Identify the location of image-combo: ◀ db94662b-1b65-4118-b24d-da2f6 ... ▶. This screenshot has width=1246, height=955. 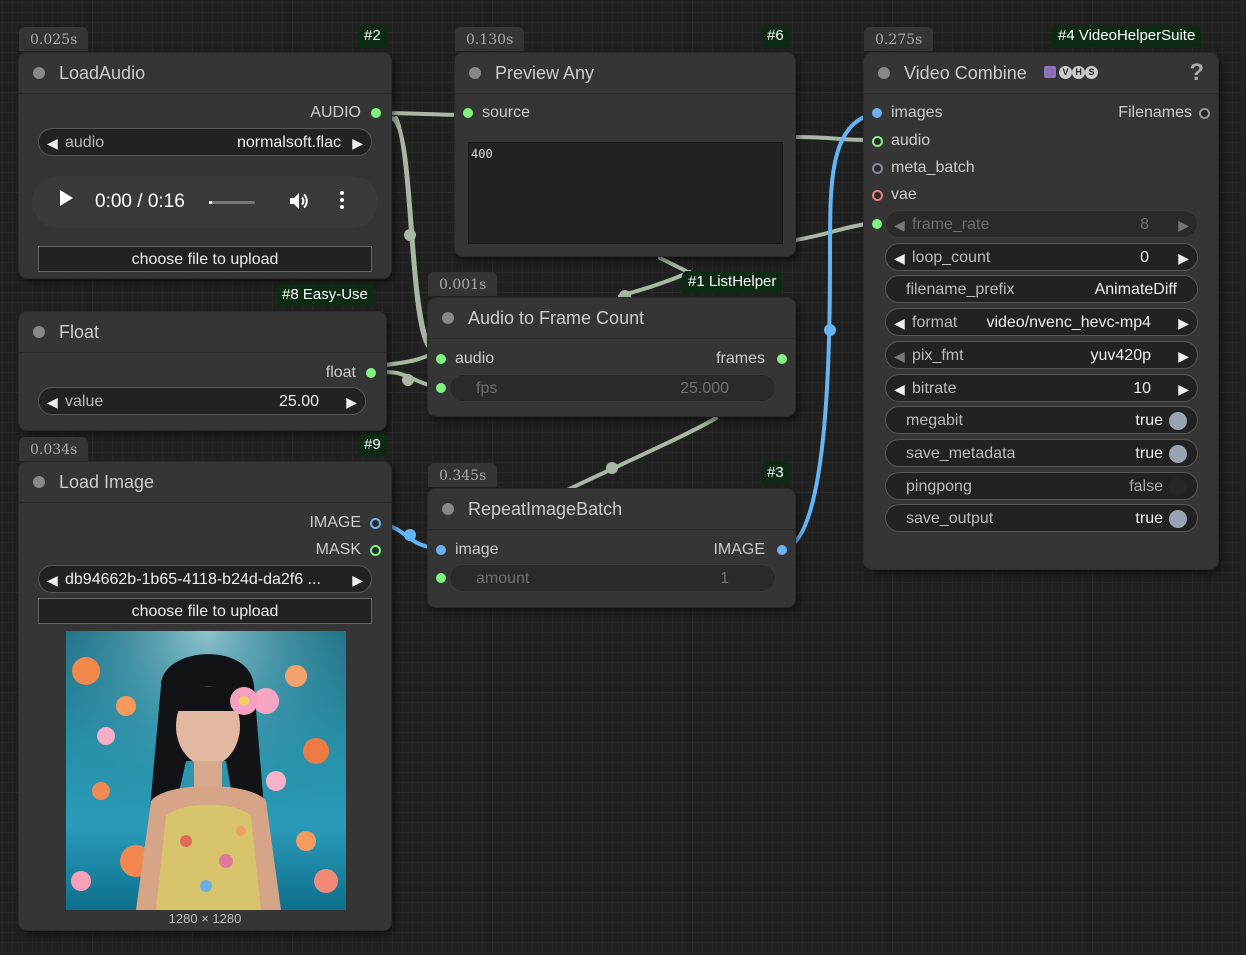
(205, 579).